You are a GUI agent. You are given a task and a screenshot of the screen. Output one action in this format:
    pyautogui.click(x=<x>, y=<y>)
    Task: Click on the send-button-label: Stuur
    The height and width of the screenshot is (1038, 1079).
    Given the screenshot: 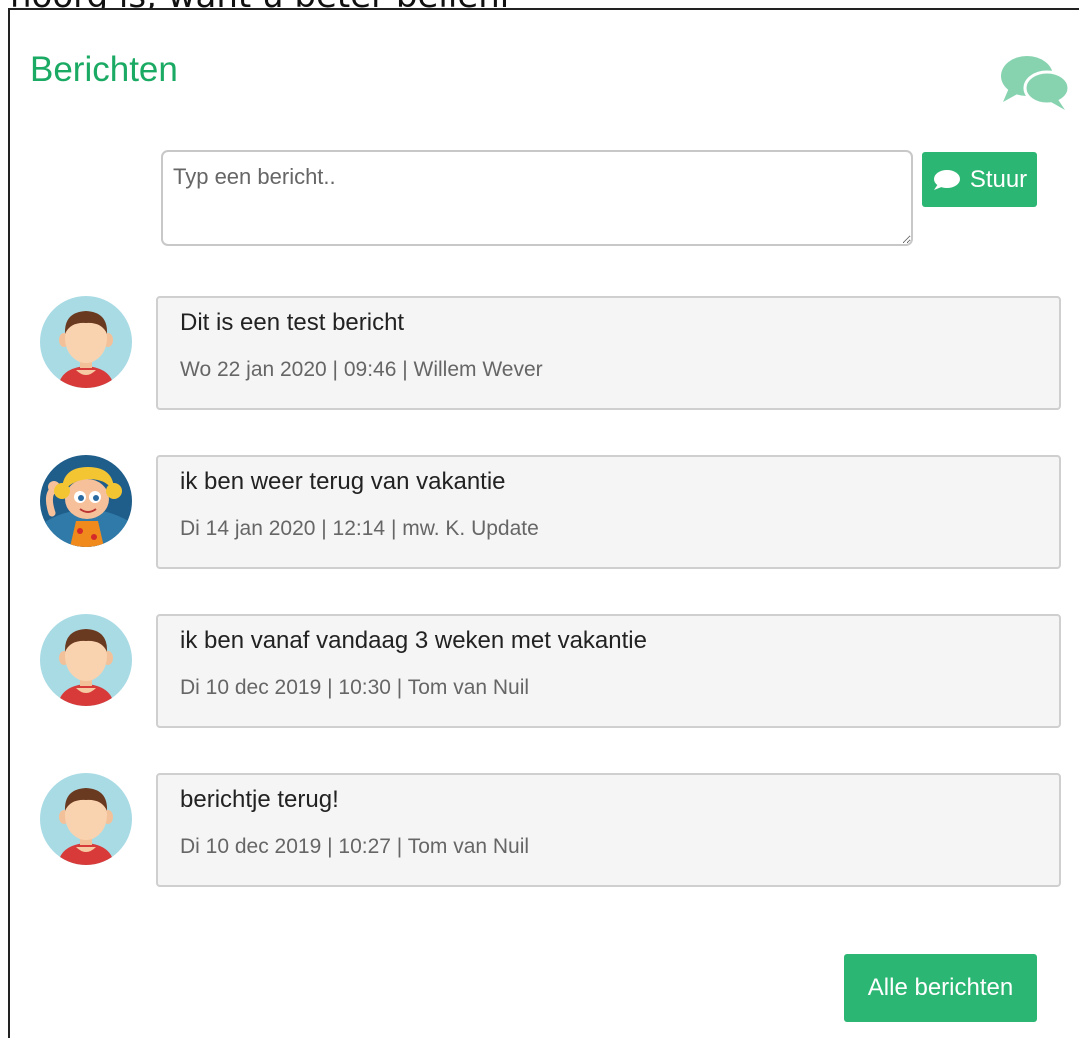 What is the action you would take?
    pyautogui.click(x=998, y=179)
    